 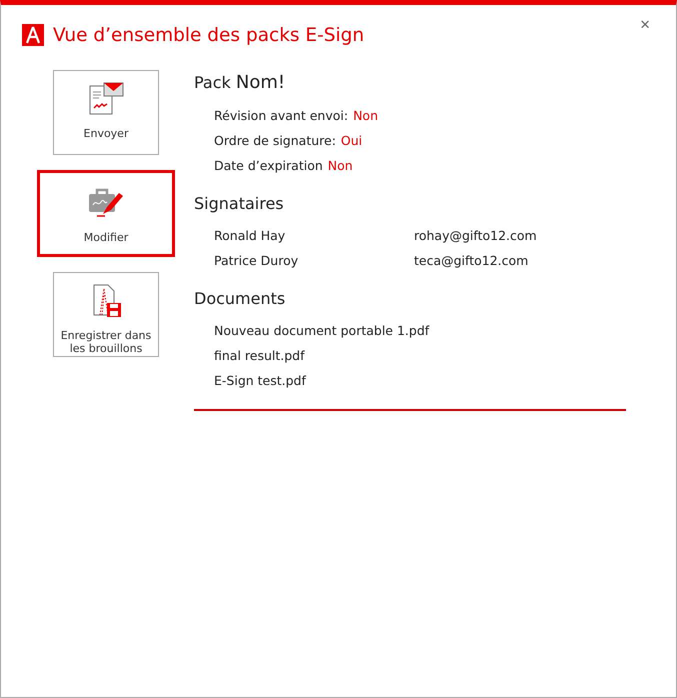 I want to click on section-heading: Documents, so click(x=240, y=298).